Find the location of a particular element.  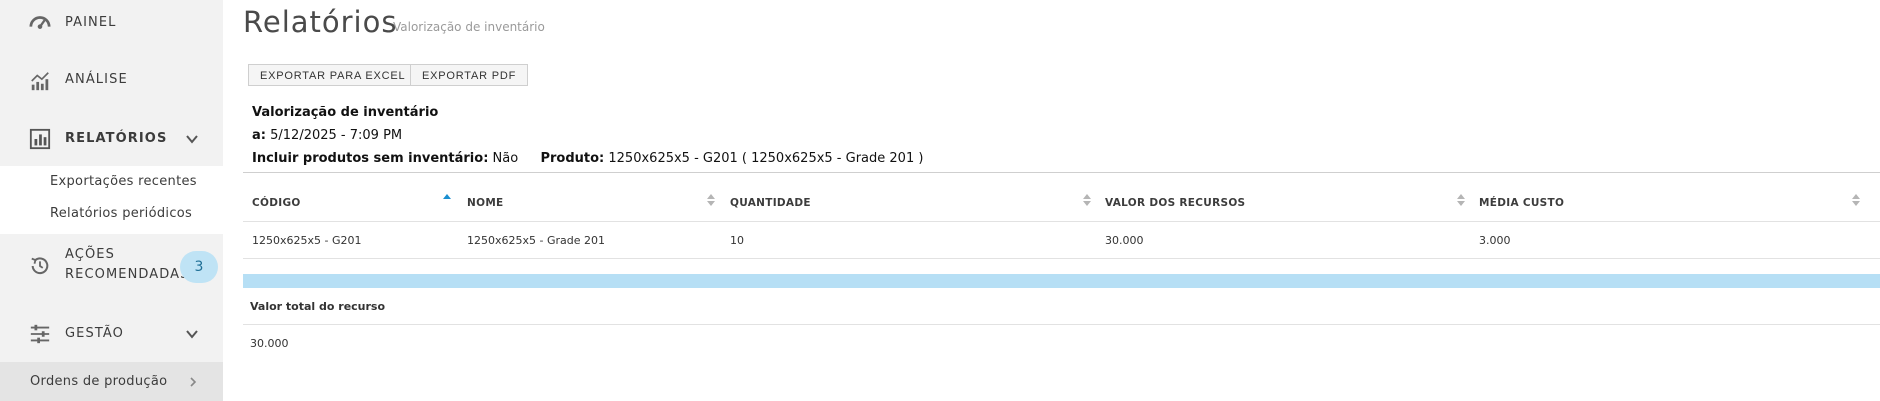

subnav-relatorios-periodicos: Relatórios periódicos is located at coordinates (121, 213).